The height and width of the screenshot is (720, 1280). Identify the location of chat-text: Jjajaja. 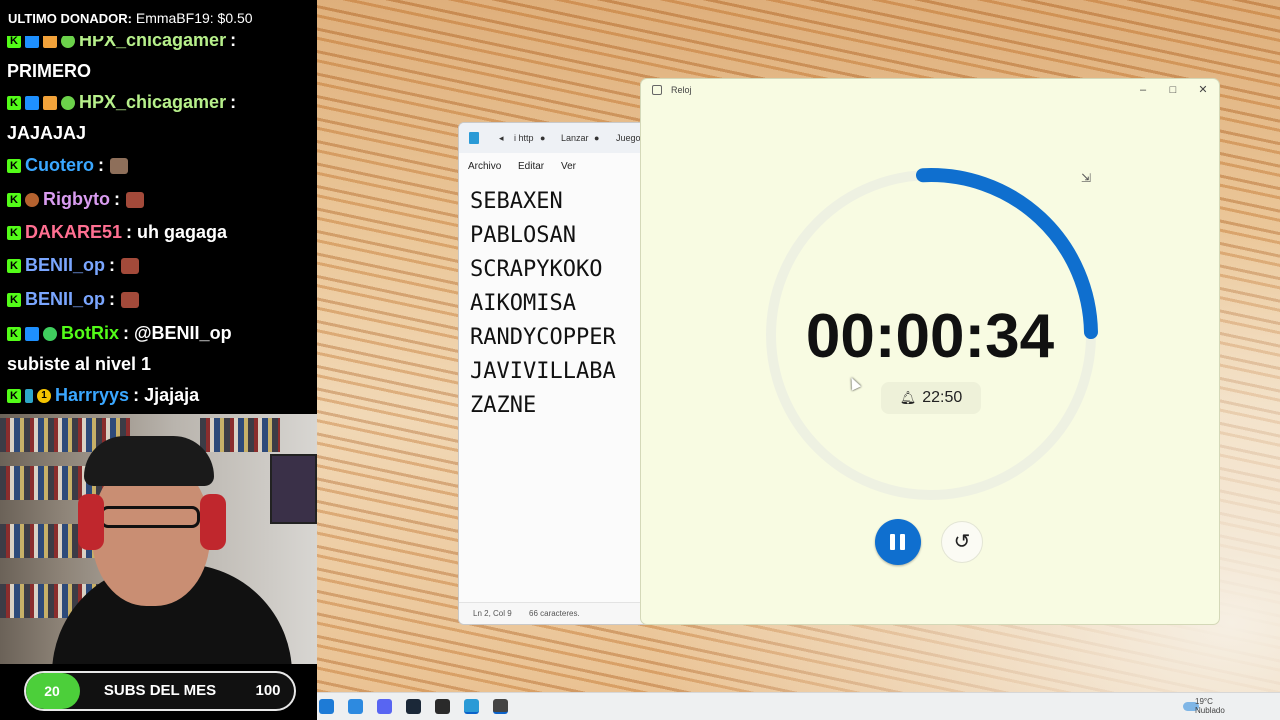
(169, 395).